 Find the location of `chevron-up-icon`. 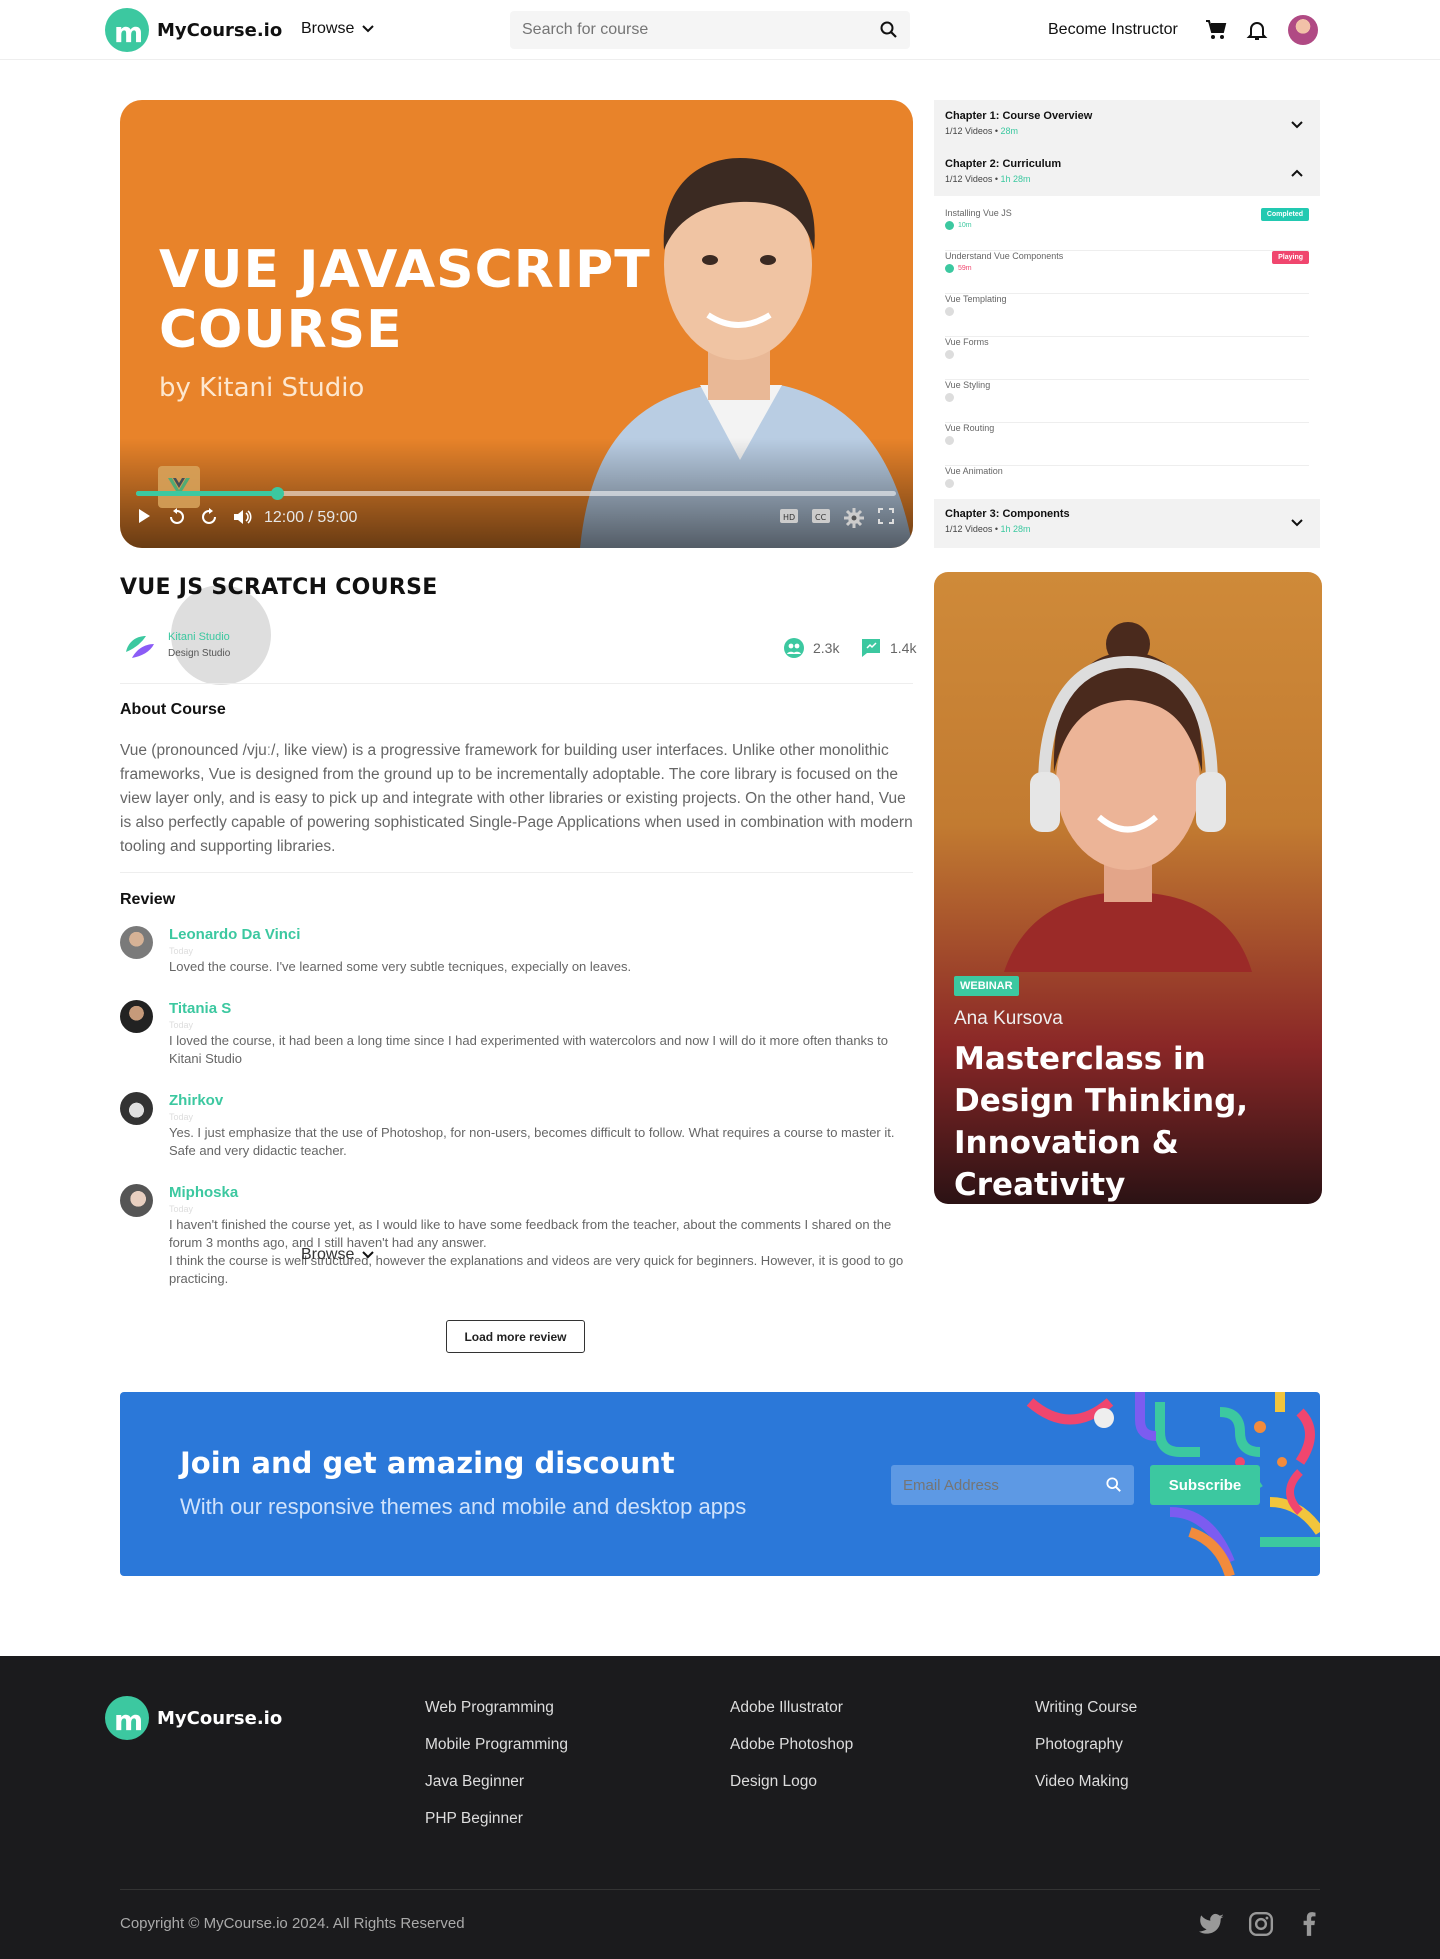

chevron-up-icon is located at coordinates (1297, 173).